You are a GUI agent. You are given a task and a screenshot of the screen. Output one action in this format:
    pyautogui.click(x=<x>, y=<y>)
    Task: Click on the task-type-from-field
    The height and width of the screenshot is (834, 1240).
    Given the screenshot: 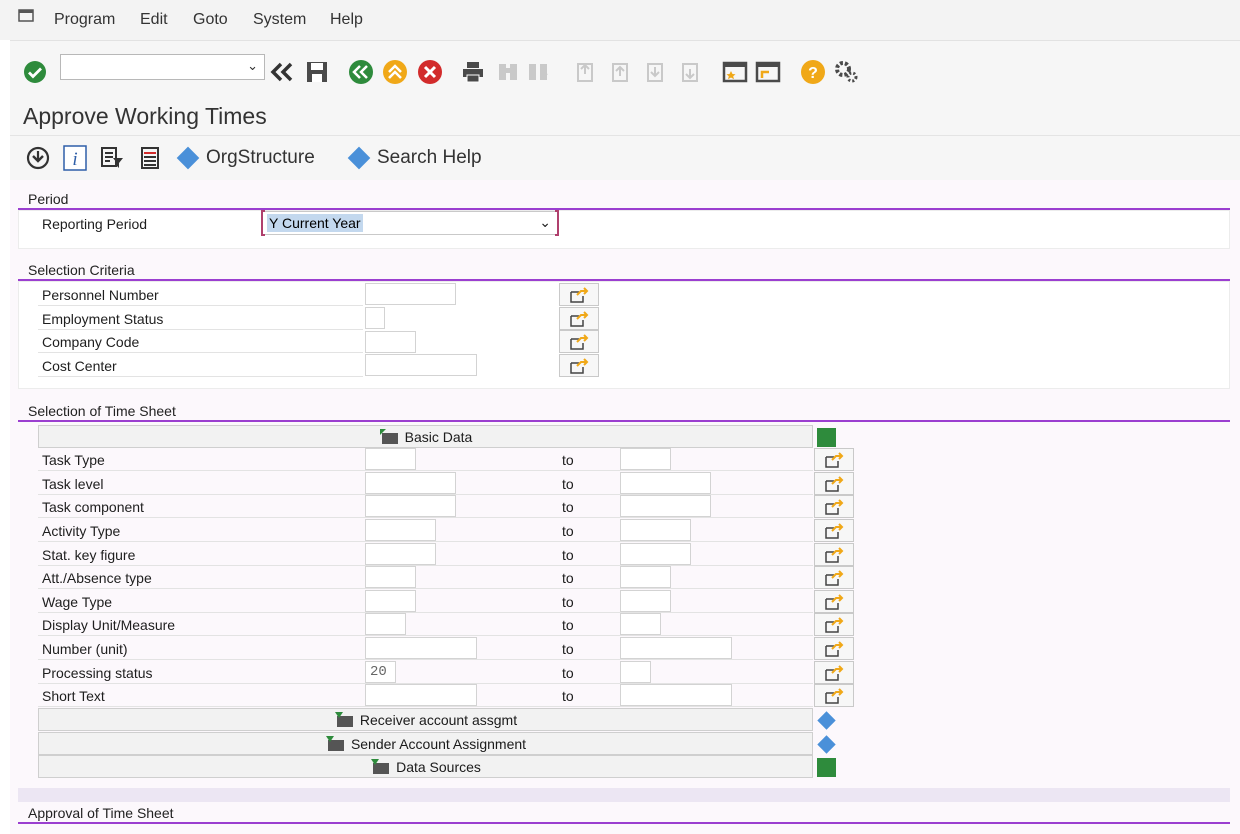 What is the action you would take?
    pyautogui.click(x=390, y=459)
    